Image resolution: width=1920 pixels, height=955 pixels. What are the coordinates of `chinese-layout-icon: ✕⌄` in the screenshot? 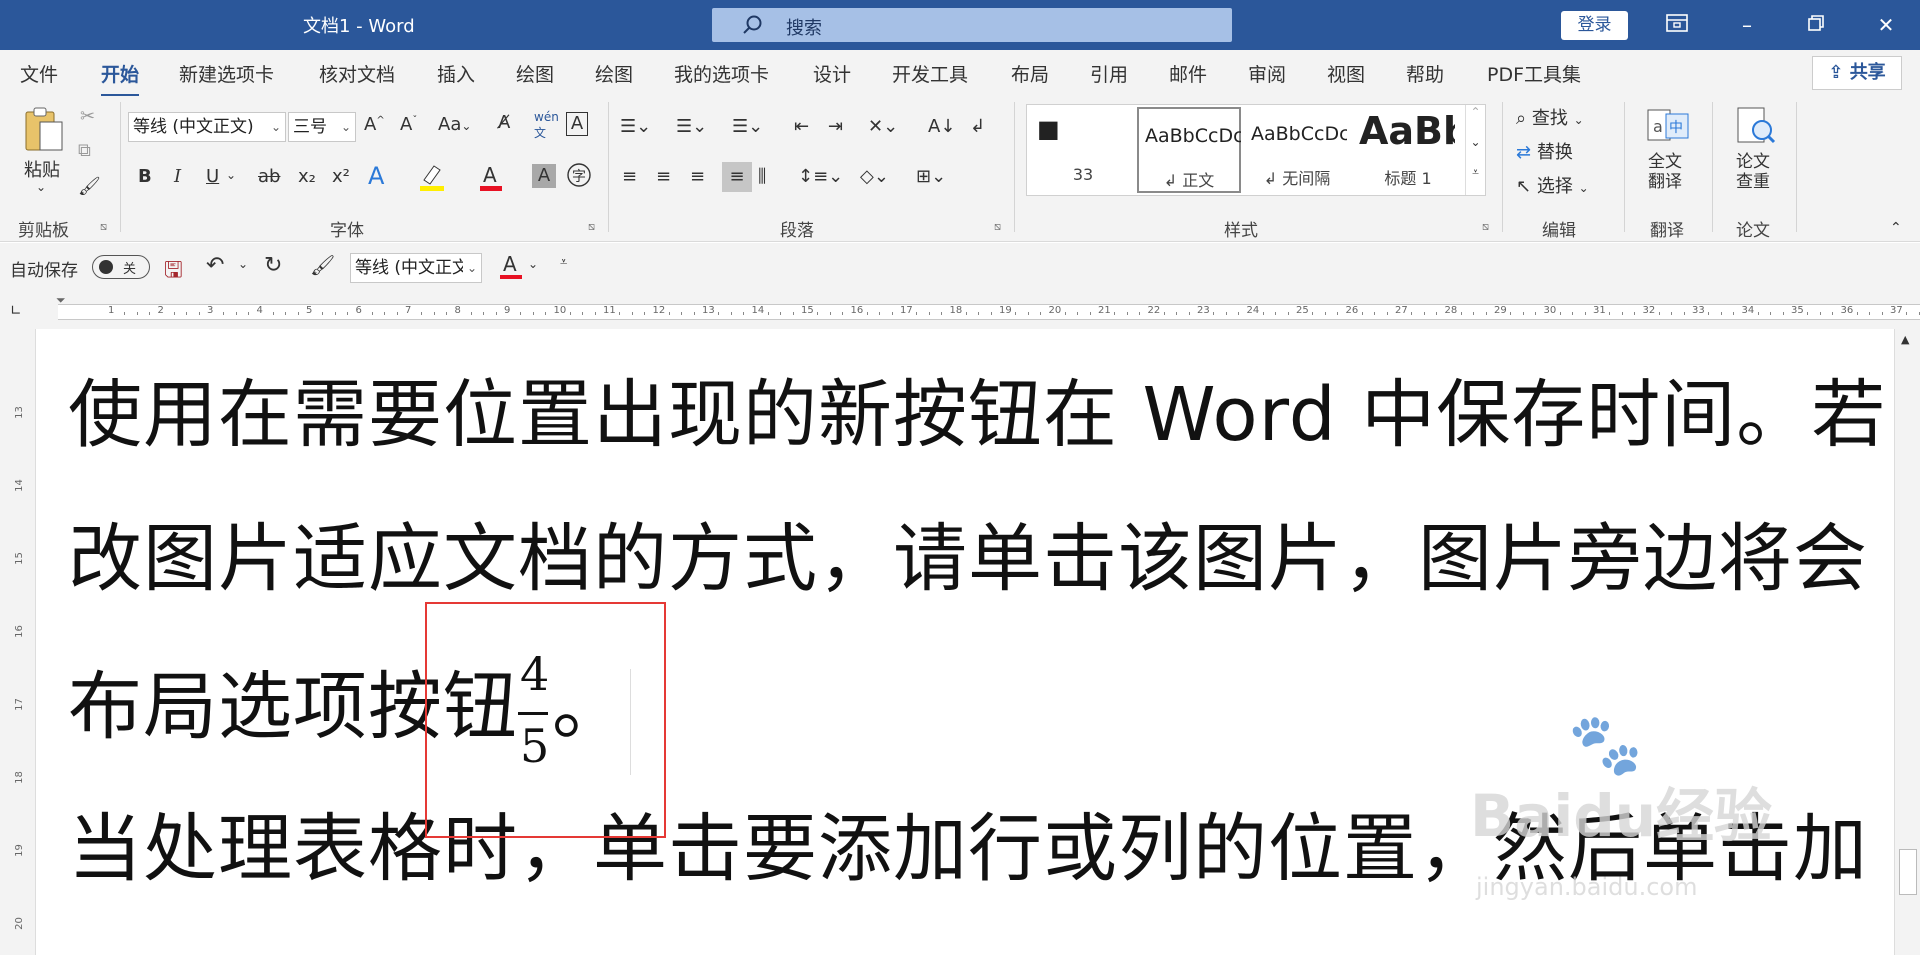 It's located at (883, 126).